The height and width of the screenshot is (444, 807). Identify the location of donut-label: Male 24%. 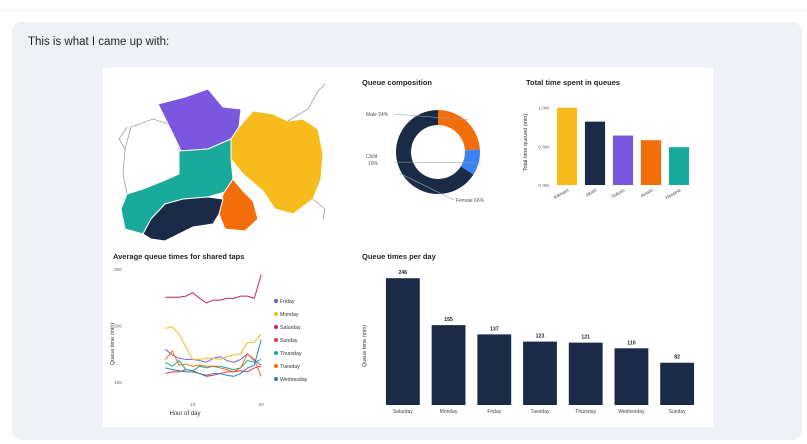
(377, 115).